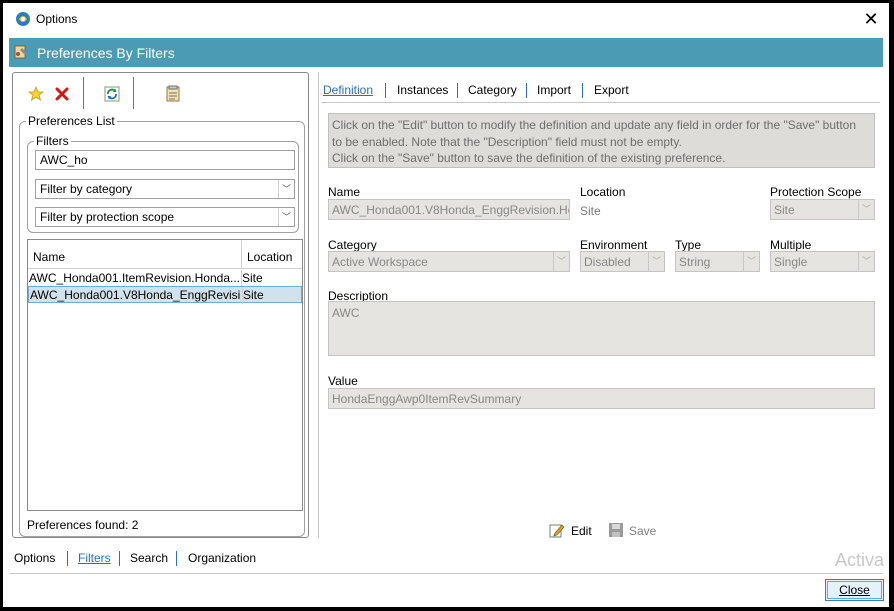  What do you see at coordinates (860, 560) in the screenshot?
I see `activation-watermark: Activa` at bounding box center [860, 560].